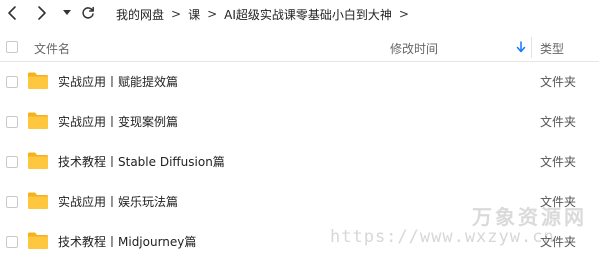 The image size is (599, 271). Describe the element at coordinates (521, 47) in the screenshot. I see `sort-desc-icon` at that location.